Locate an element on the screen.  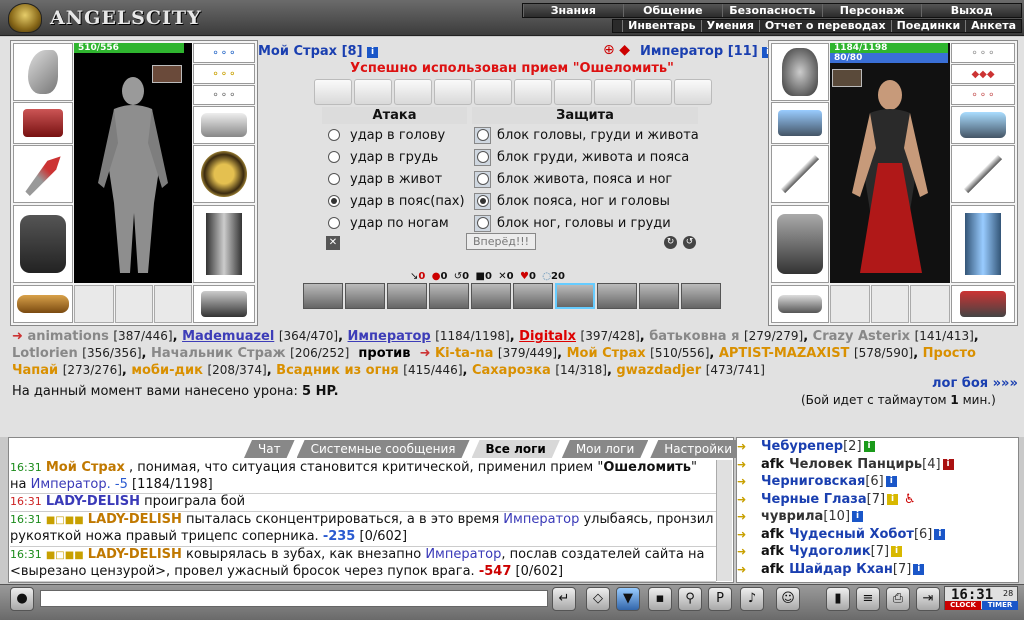
user-row: ➜ afk Чудесный Хобот [6] i is located at coordinates (877, 535).